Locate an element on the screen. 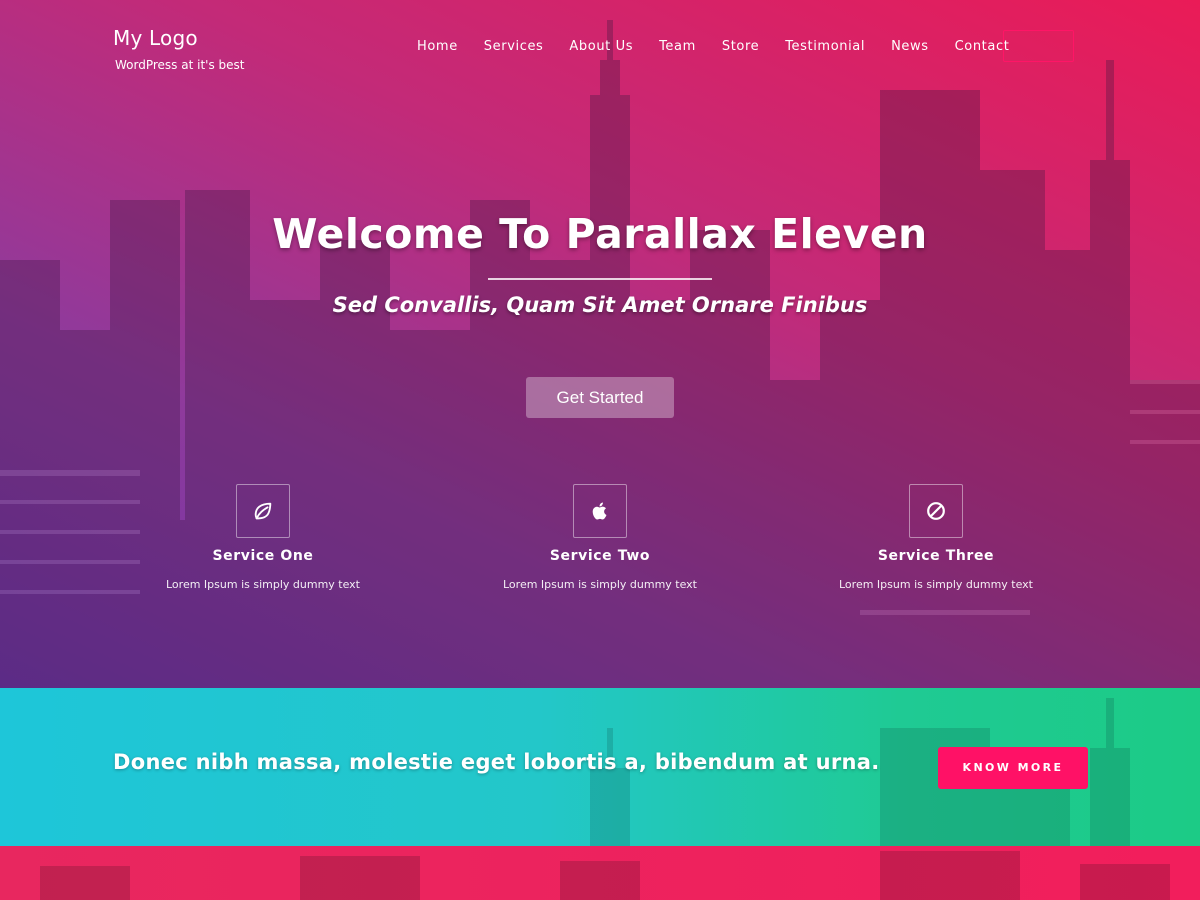 The image size is (1200, 900). service-title: Service One is located at coordinates (263, 556).